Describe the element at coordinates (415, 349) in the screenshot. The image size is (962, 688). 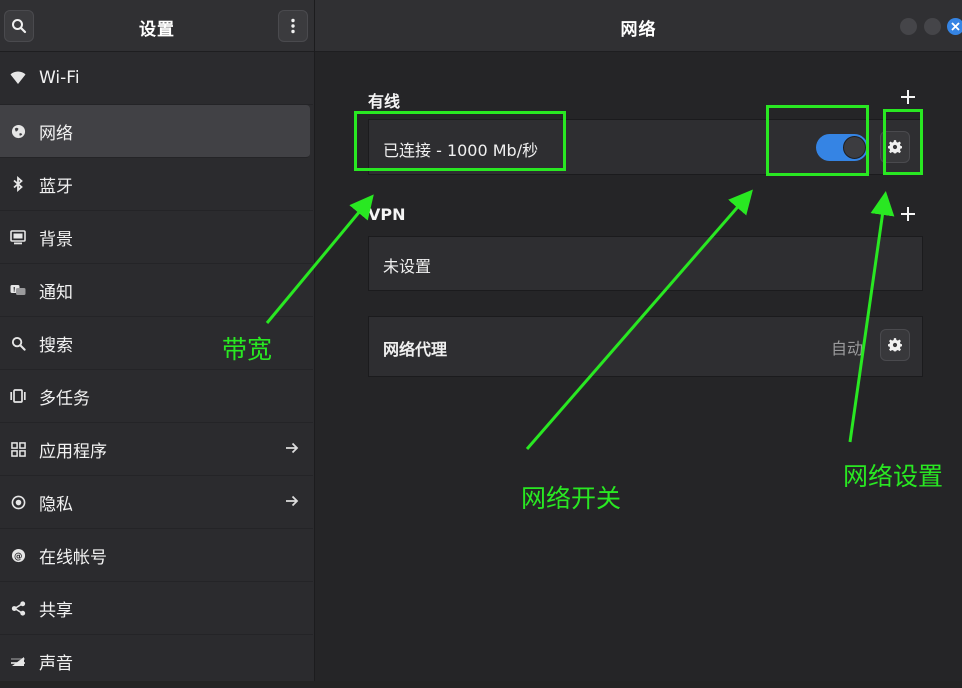
I see `proxy-label: 网络代理` at that location.